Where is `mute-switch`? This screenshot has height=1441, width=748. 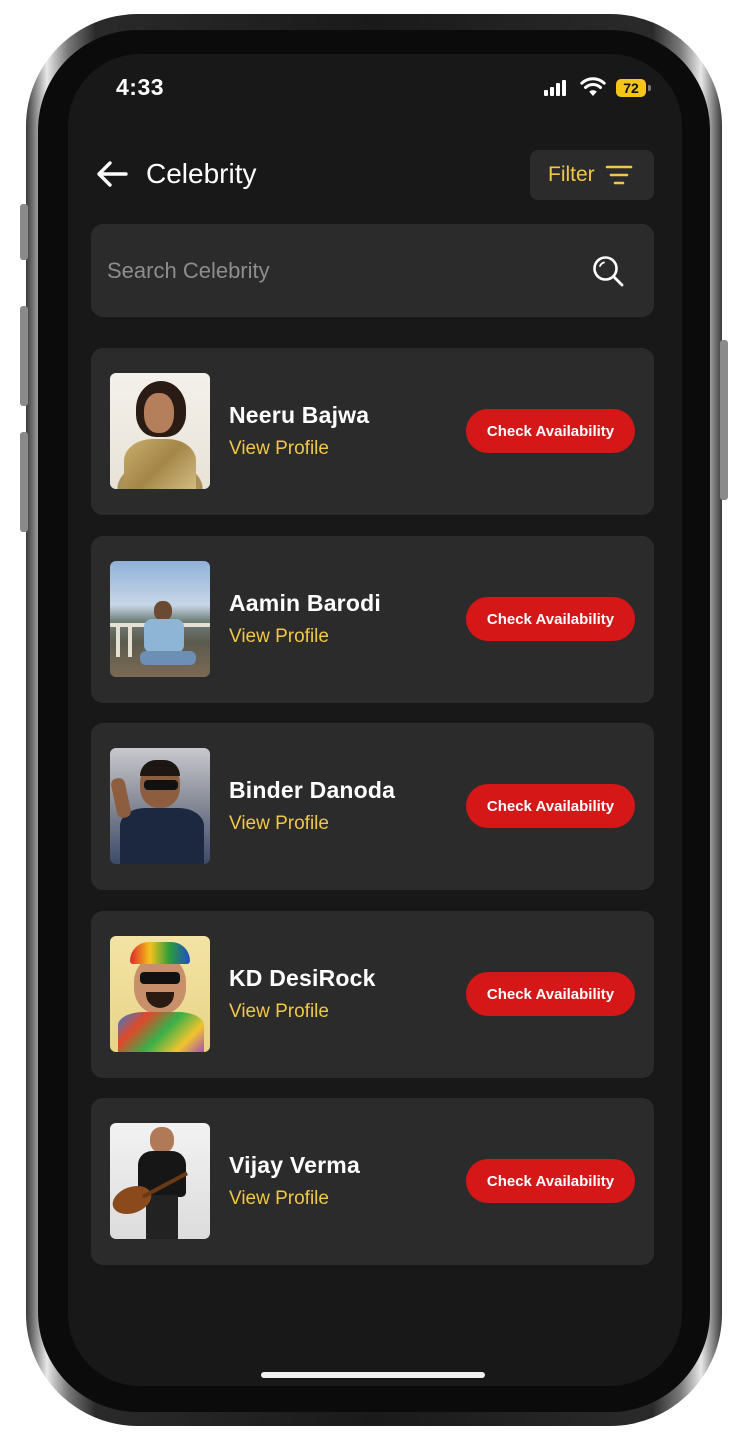
mute-switch is located at coordinates (24, 232).